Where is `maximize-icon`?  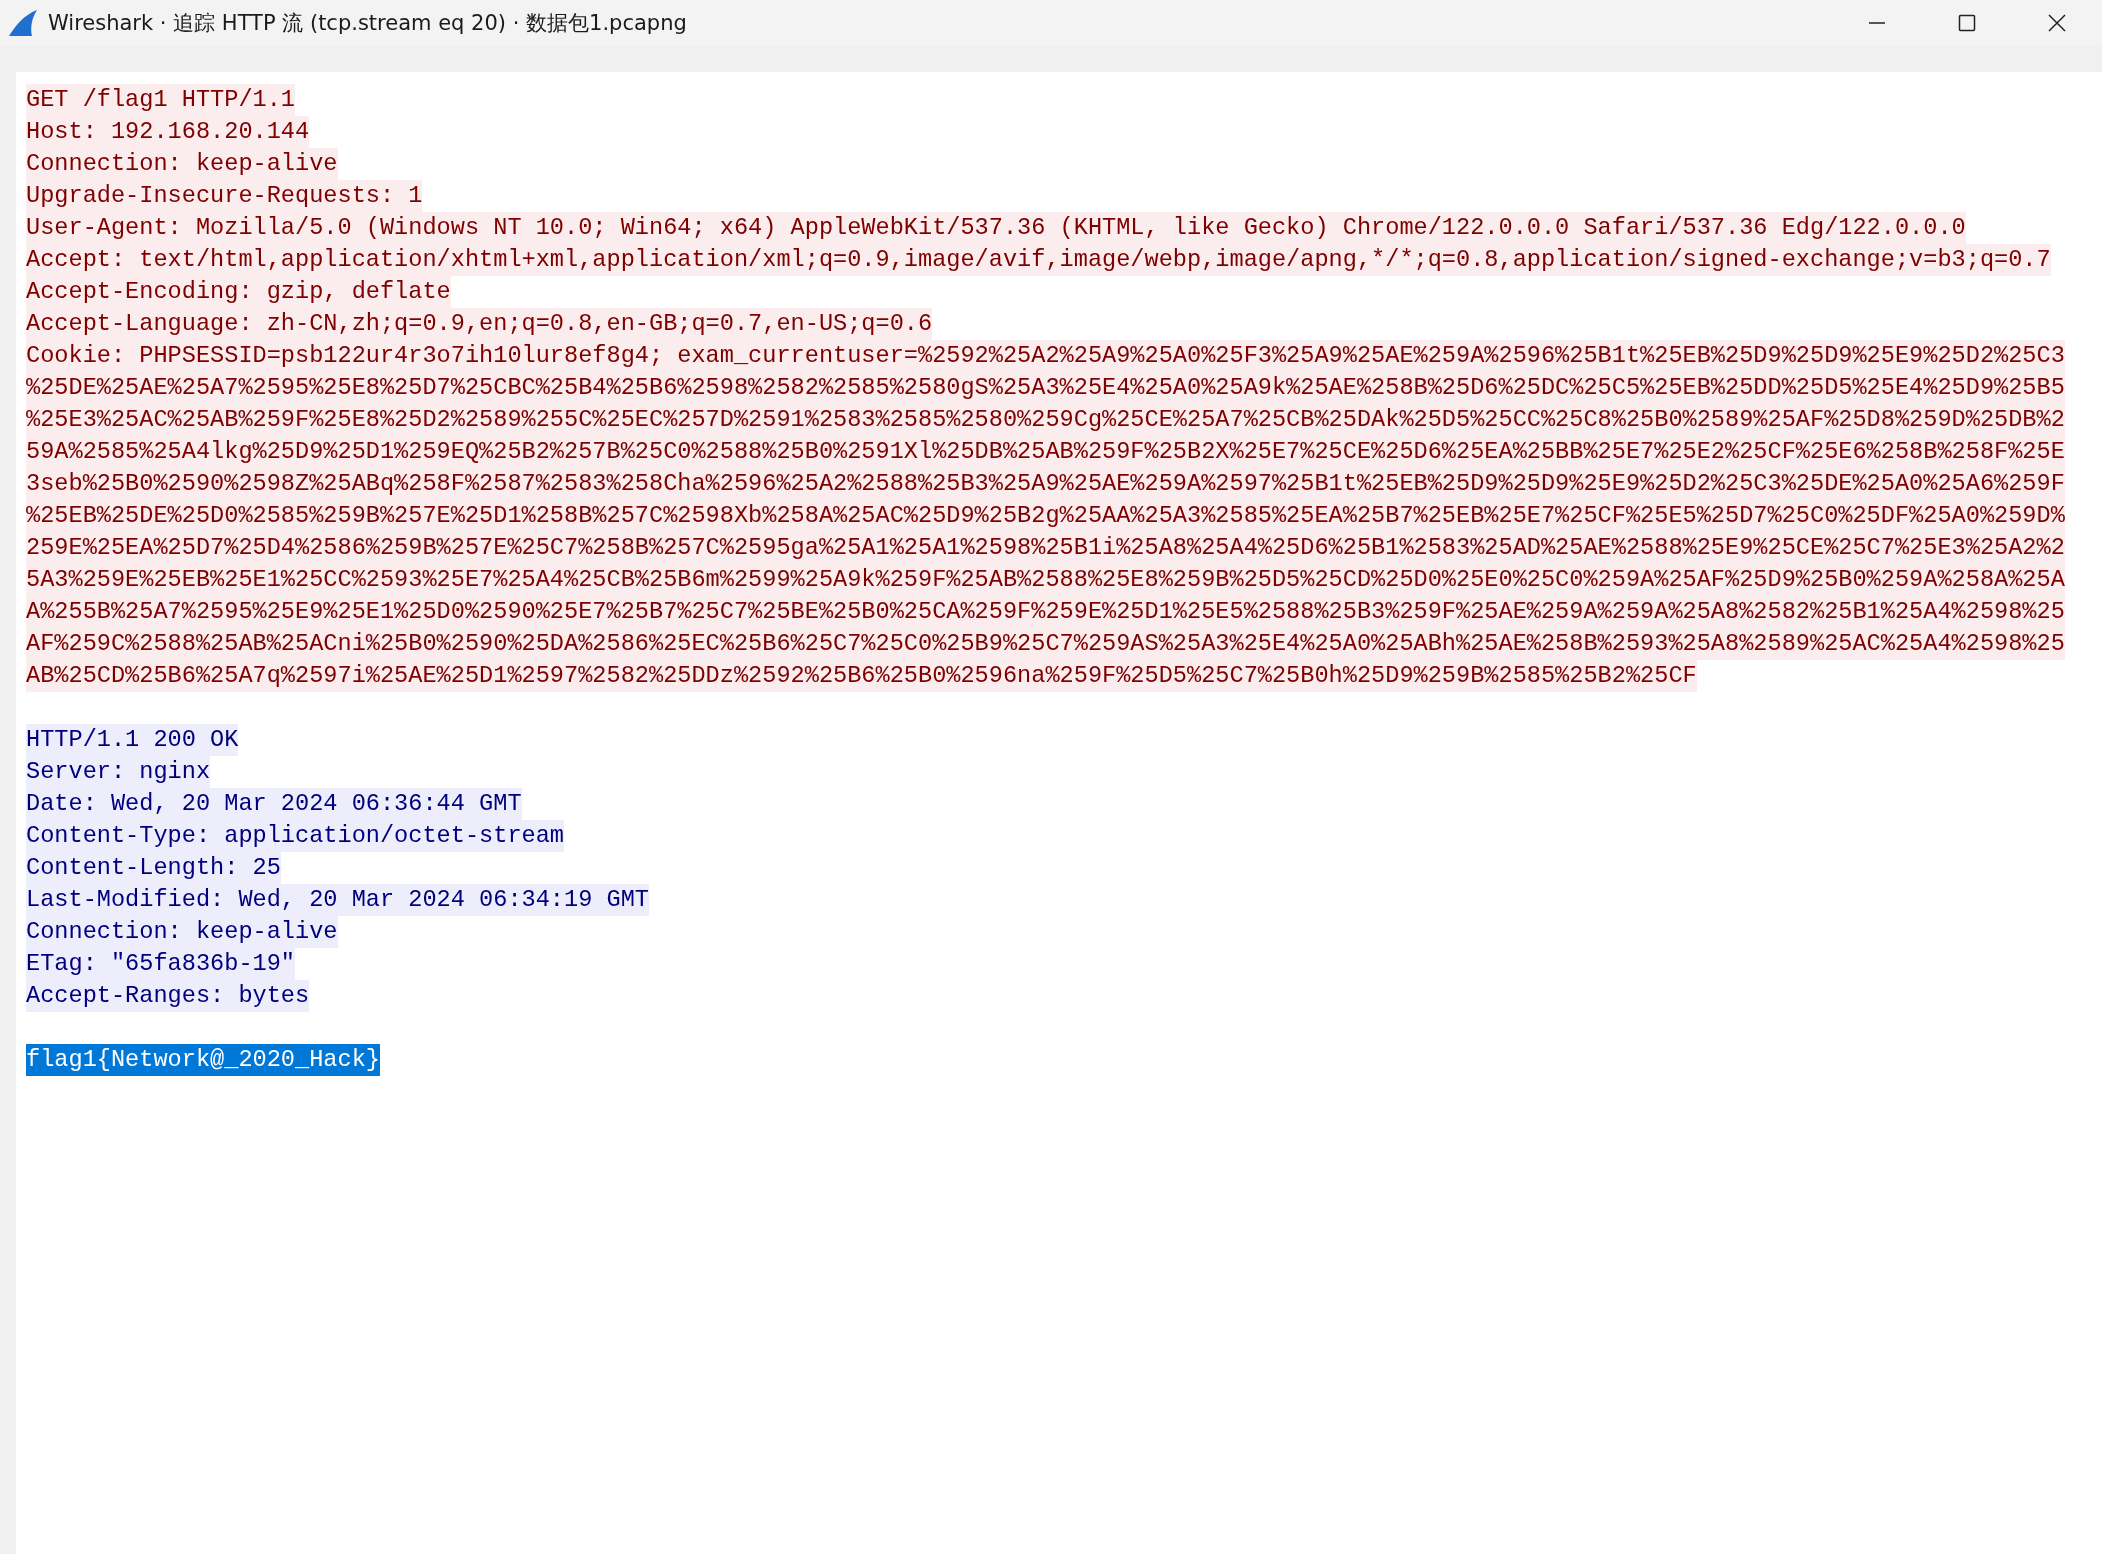
maximize-icon is located at coordinates (1967, 23).